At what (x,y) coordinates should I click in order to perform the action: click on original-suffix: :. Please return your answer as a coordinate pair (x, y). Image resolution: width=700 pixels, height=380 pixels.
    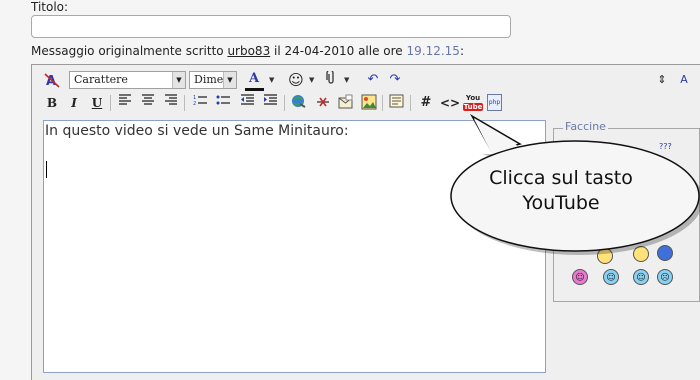
    Looking at the image, I should click on (461, 51).